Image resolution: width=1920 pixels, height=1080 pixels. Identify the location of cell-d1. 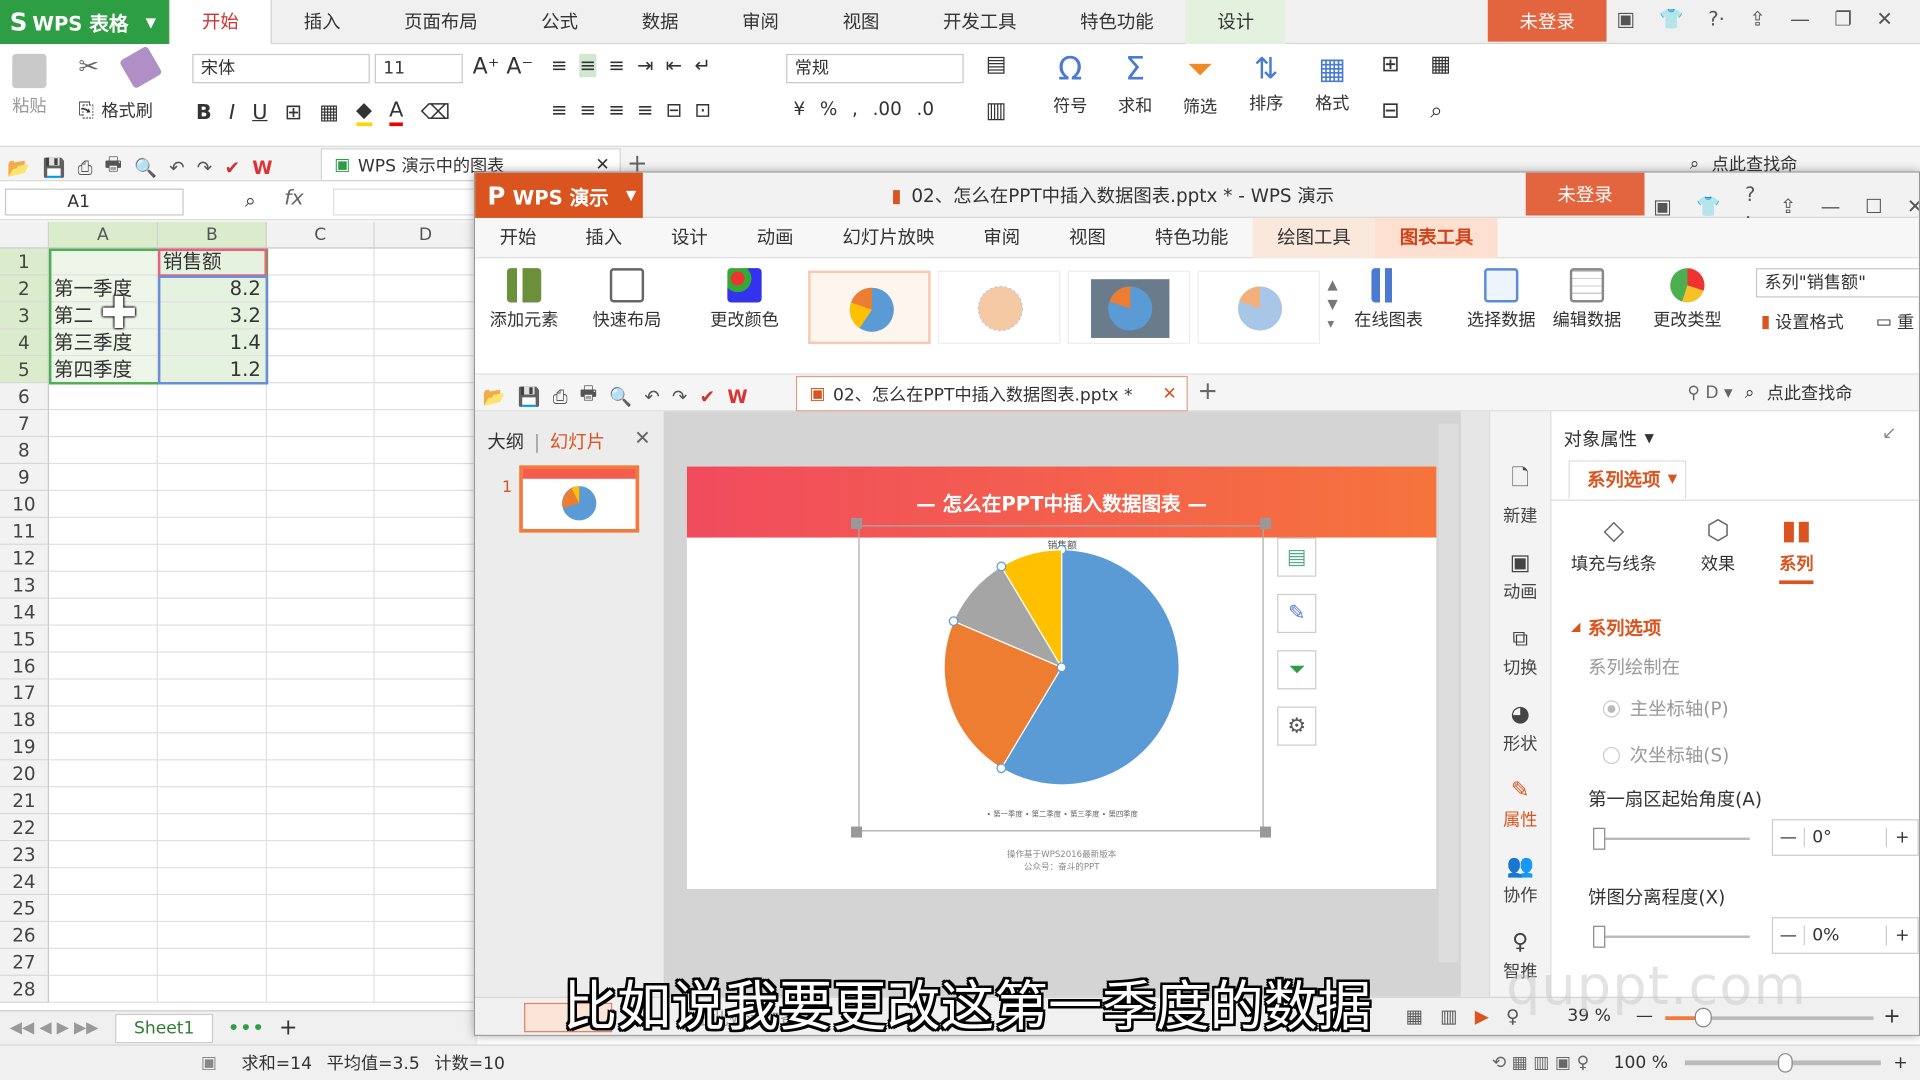
(426, 262).